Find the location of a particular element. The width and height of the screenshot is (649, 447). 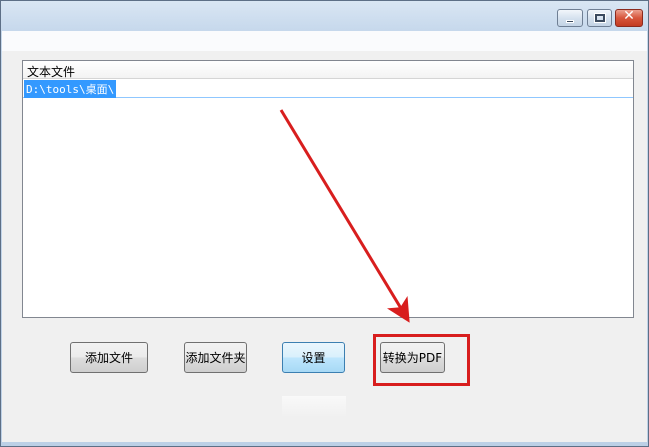

close-icon: ✕ is located at coordinates (629, 16).